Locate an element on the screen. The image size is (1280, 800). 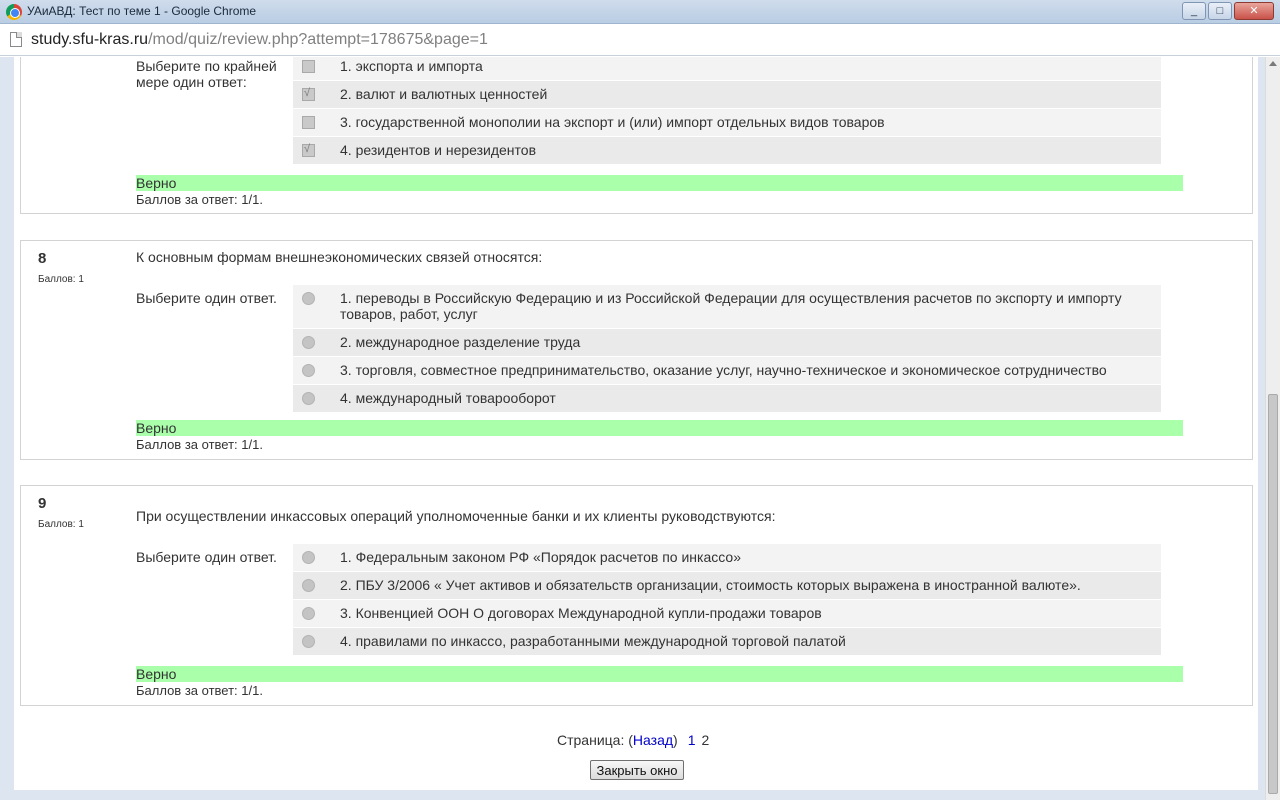
close-window-page-button: Закрыть окно is located at coordinates (637, 770).